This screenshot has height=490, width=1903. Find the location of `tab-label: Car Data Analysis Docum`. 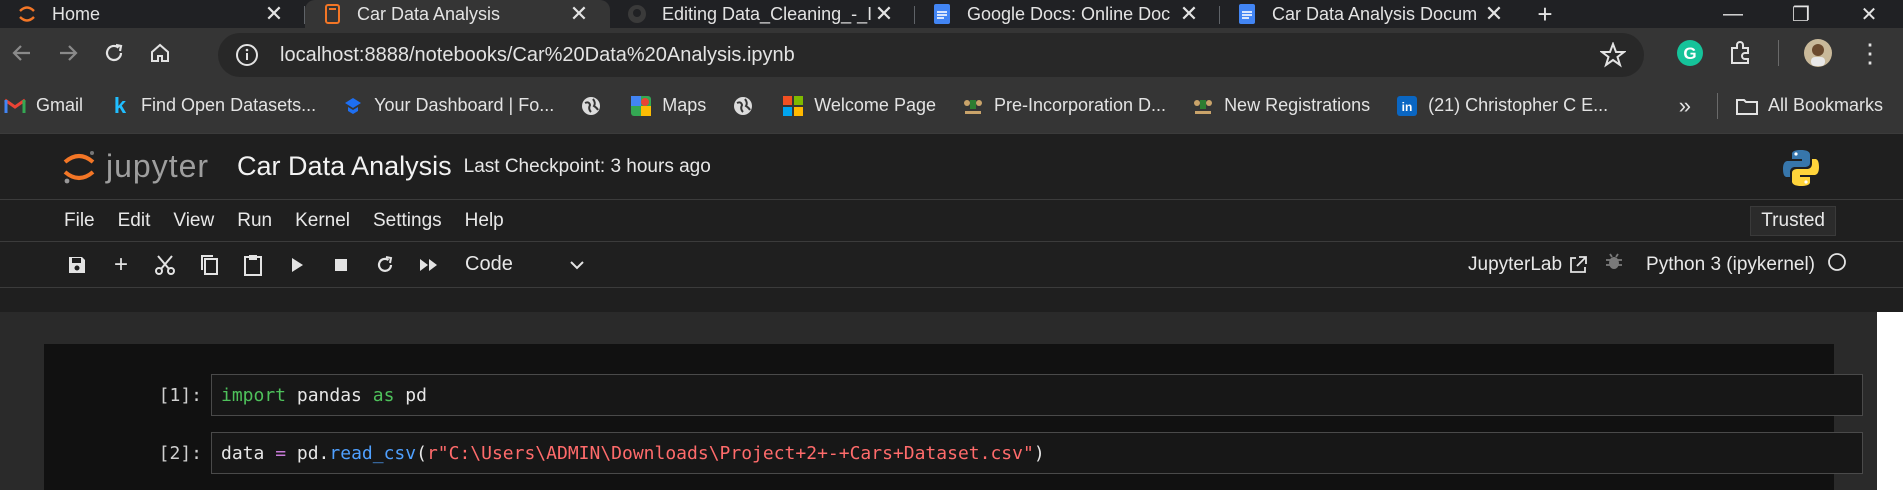

tab-label: Car Data Analysis Docum is located at coordinates (1375, 13).